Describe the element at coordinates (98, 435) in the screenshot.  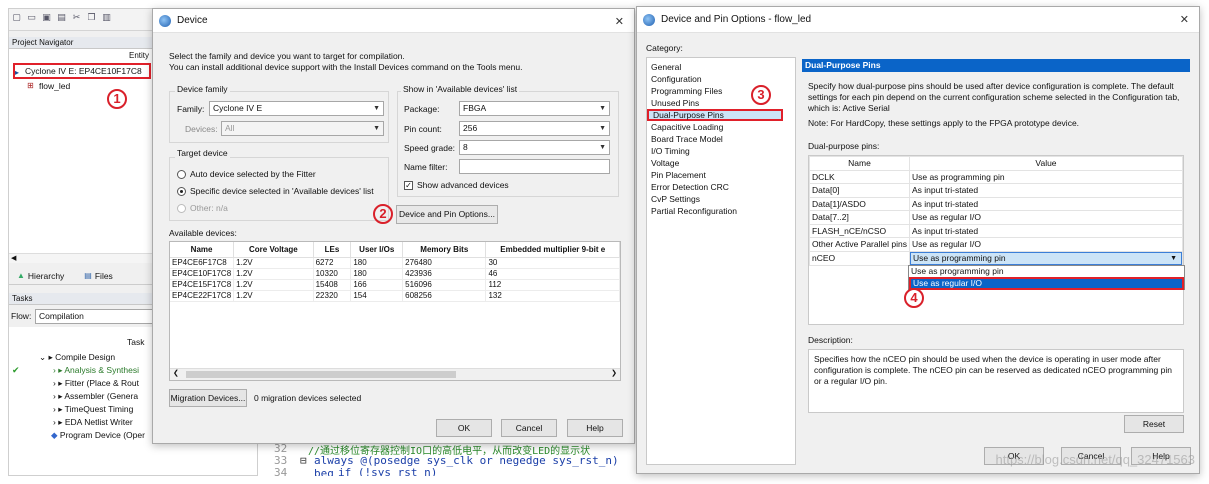
I see `task-program-device: ◆ Program Device (Oper` at that location.